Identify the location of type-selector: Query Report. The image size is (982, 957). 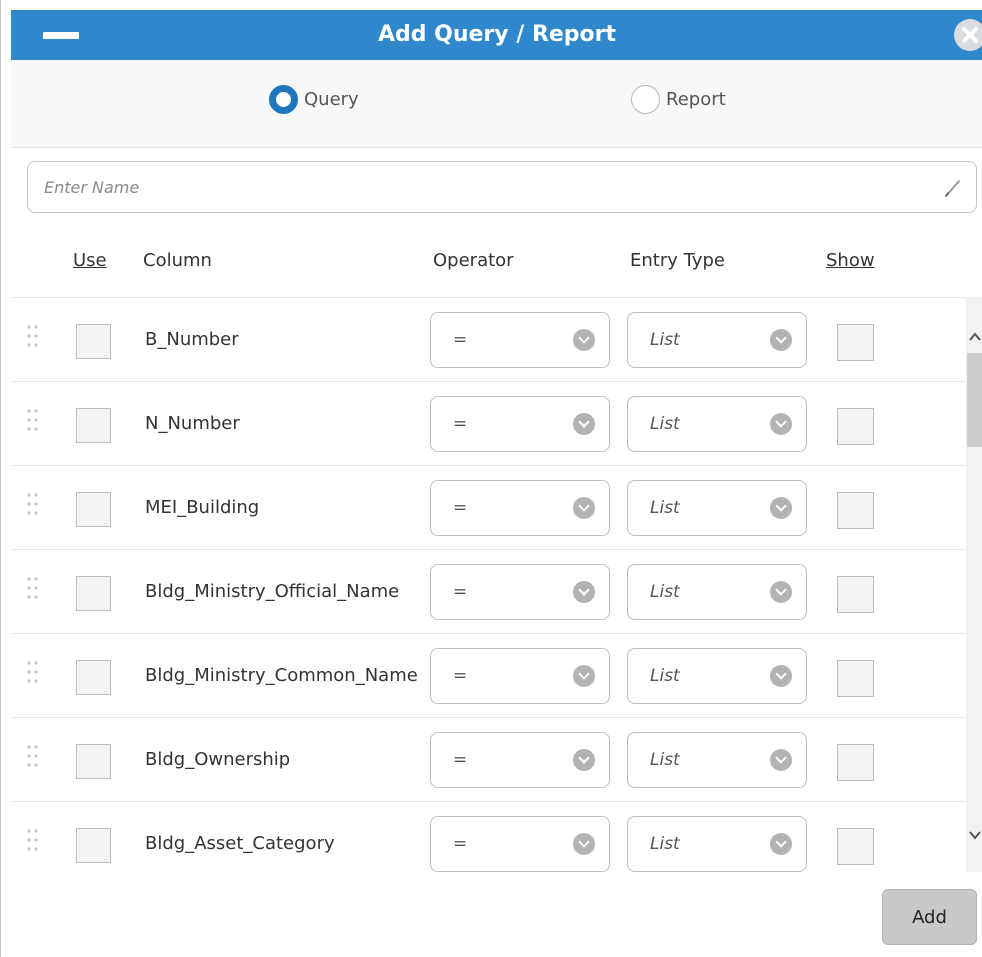
(496, 104).